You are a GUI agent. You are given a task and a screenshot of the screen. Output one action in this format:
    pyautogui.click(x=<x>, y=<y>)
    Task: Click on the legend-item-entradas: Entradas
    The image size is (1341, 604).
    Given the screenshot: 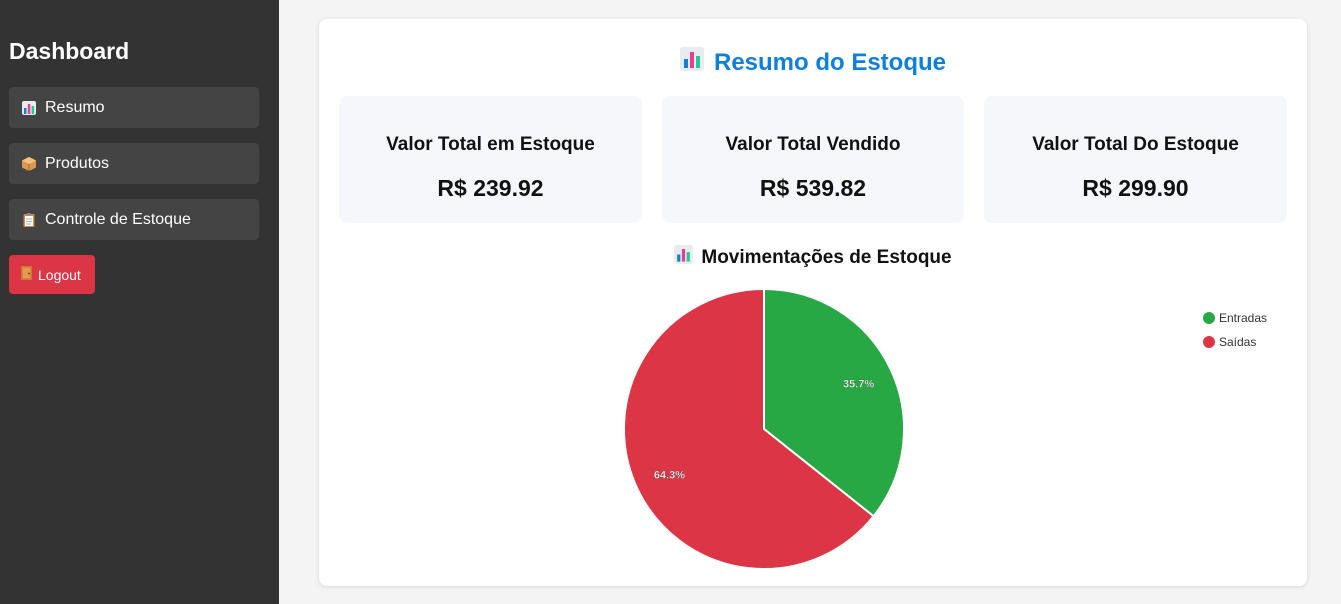 What is the action you would take?
    pyautogui.click(x=1235, y=318)
    